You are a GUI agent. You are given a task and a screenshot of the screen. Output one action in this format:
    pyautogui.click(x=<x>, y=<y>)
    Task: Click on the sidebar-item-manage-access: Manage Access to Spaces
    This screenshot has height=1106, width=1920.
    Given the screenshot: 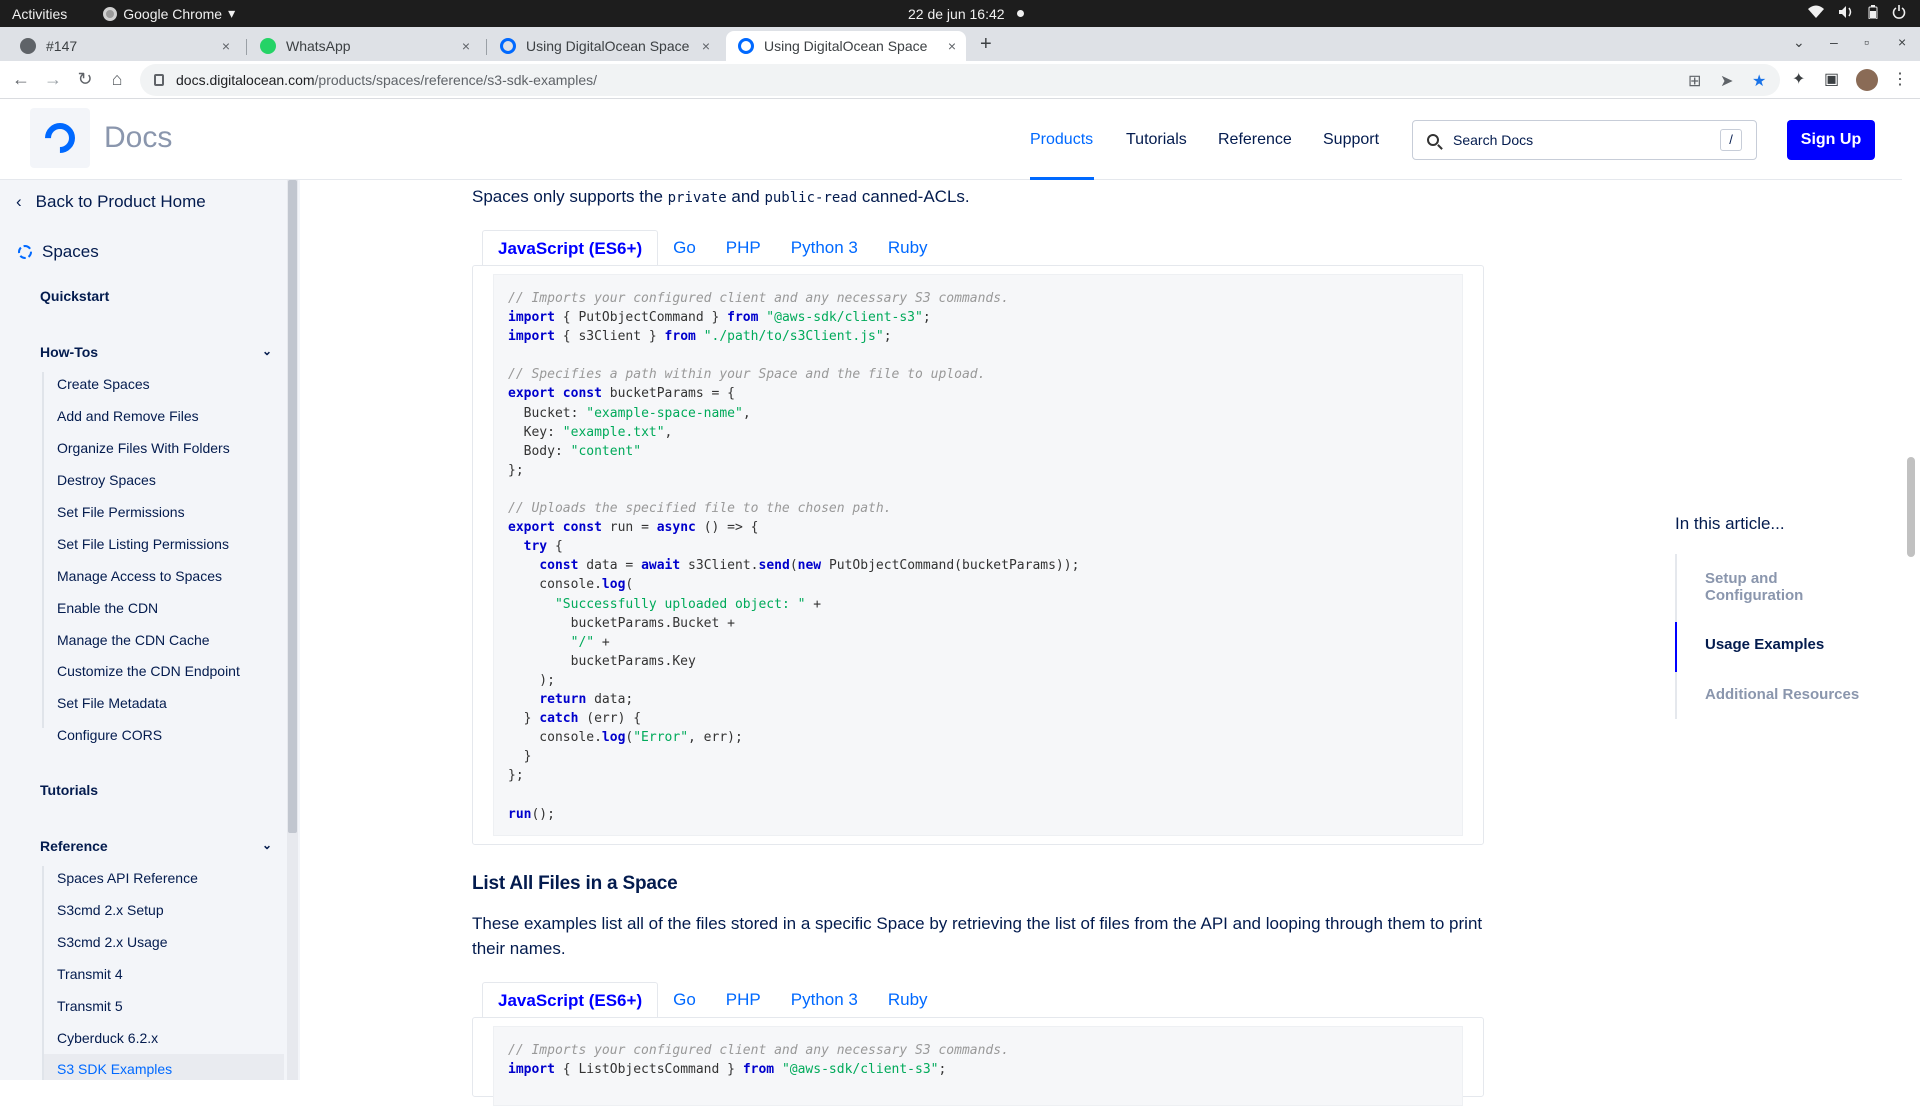 What is the action you would take?
    pyautogui.click(x=139, y=576)
    